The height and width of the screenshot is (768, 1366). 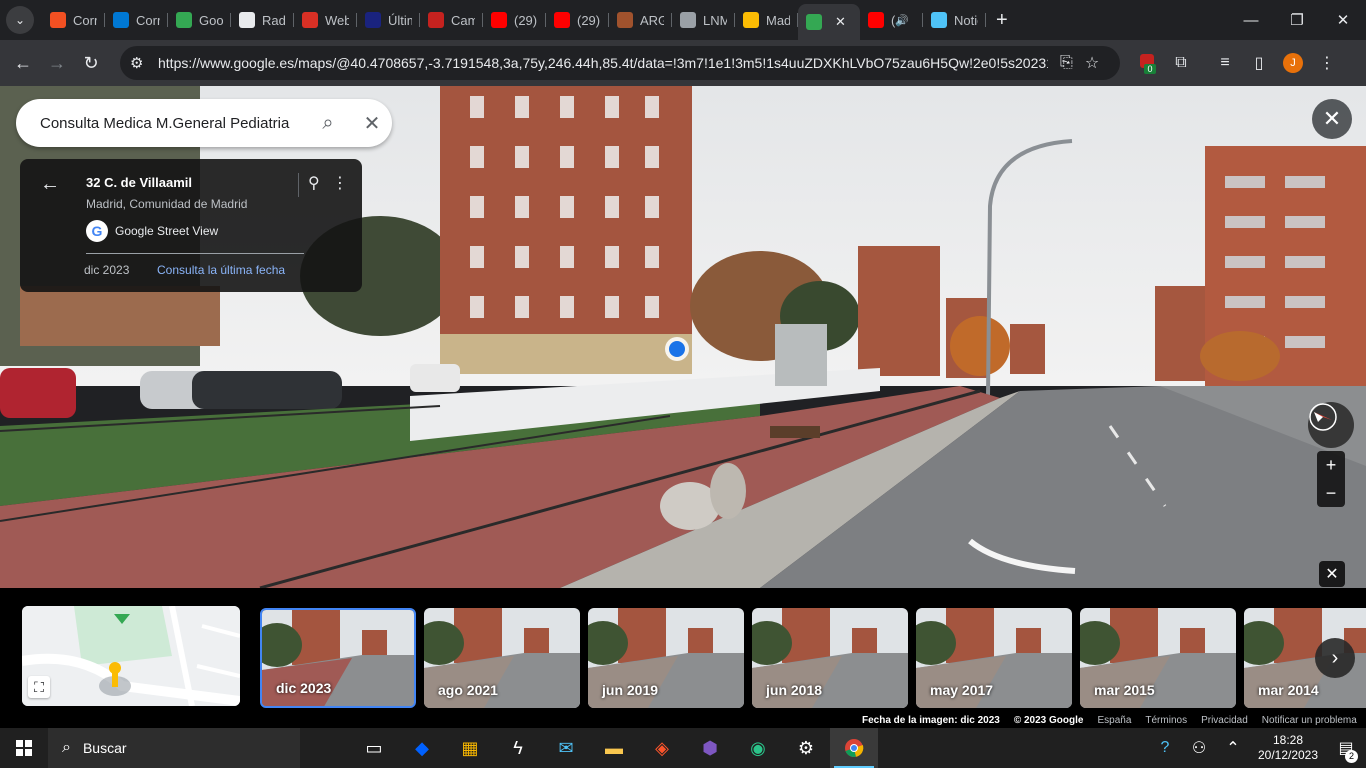 I want to click on thumbnail-date-label: jun 2019, so click(x=630, y=690).